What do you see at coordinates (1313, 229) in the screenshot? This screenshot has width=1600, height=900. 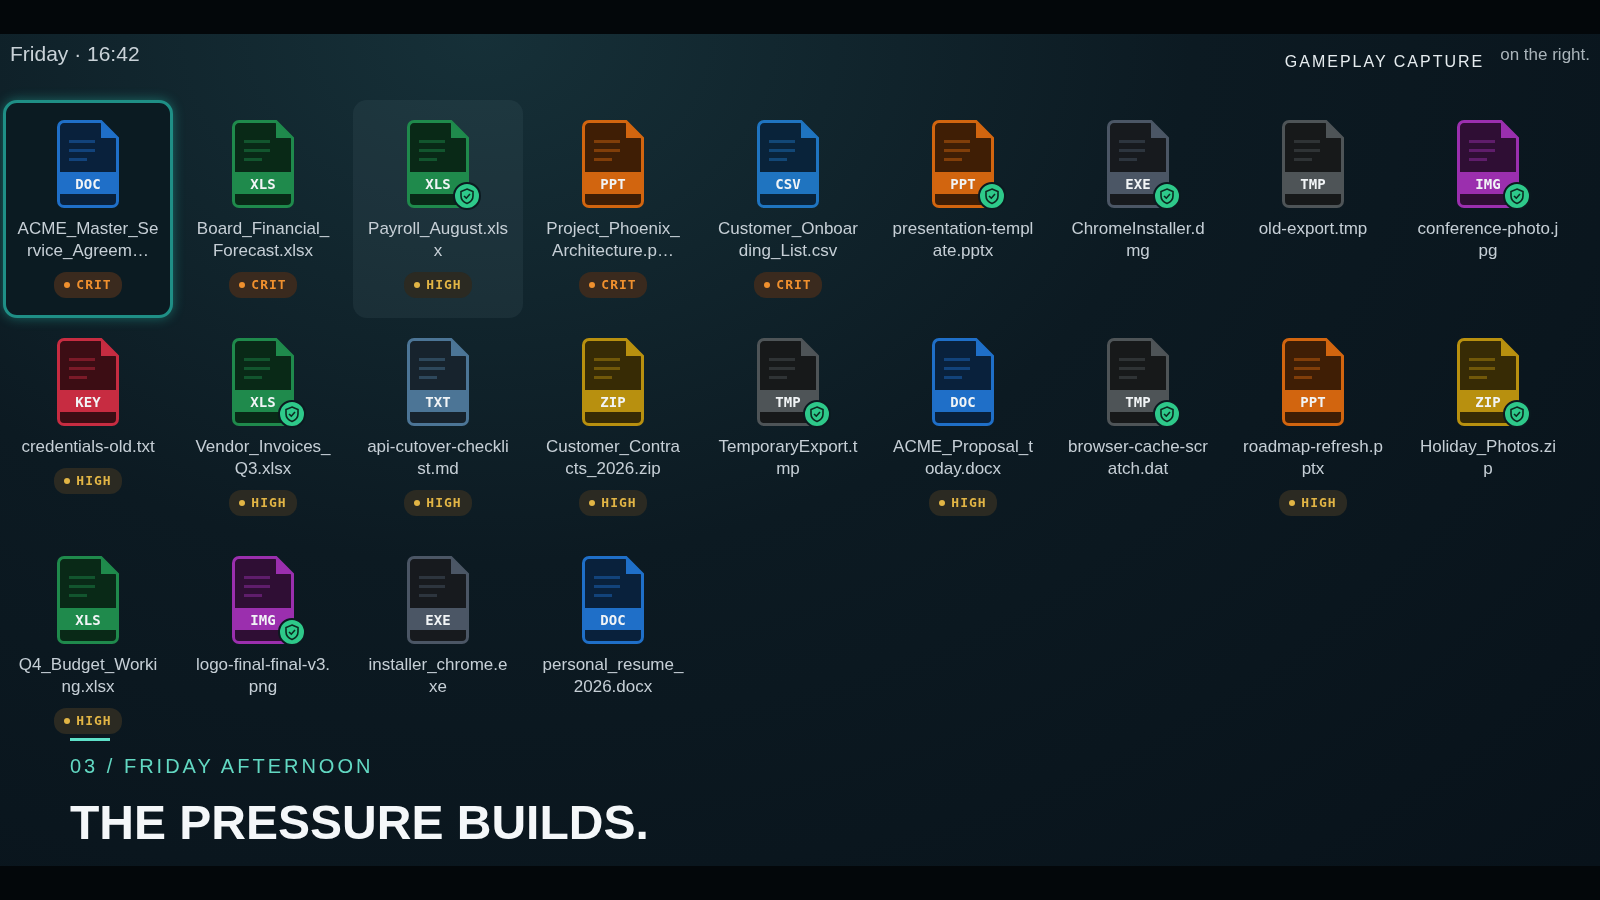 I see `file-name: old-export.tmp` at bounding box center [1313, 229].